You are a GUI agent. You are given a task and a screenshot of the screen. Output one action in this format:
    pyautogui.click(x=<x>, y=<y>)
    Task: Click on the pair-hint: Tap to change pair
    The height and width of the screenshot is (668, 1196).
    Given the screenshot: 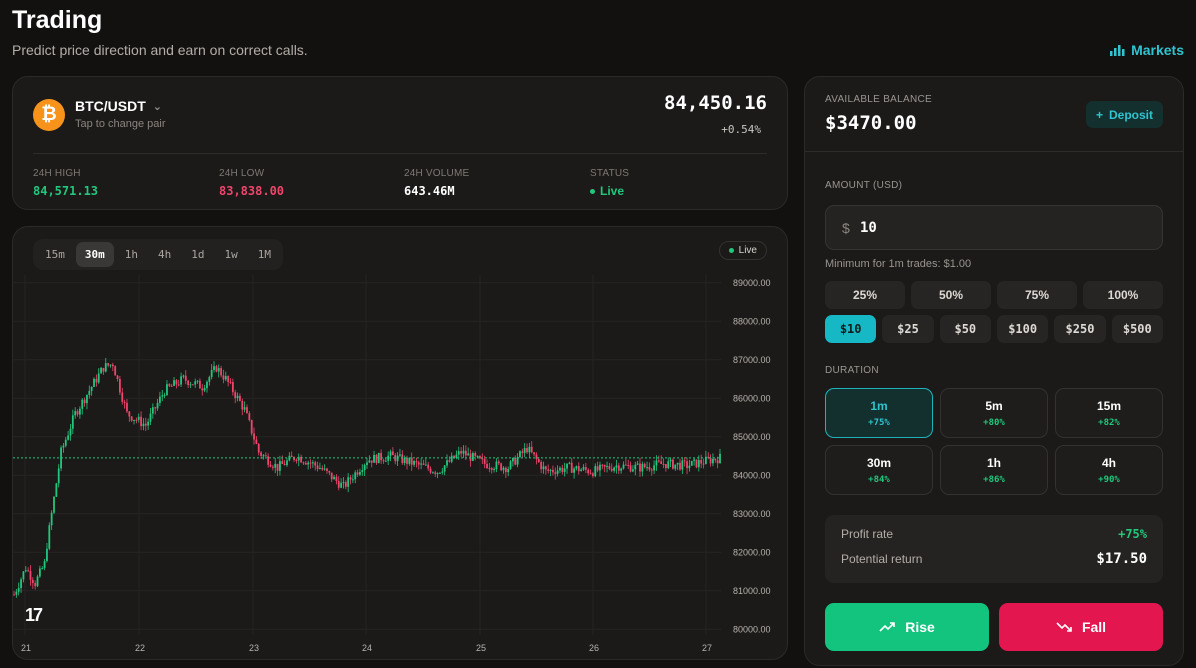 What is the action you would take?
    pyautogui.click(x=120, y=124)
    